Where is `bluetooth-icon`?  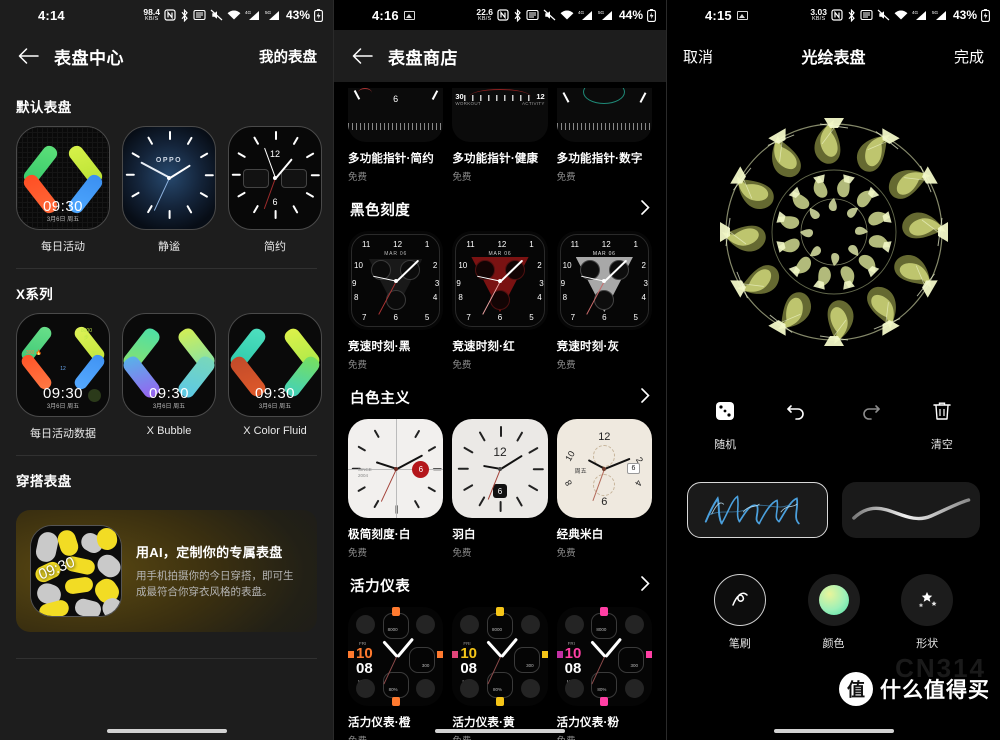 bluetooth-icon is located at coordinates (184, 15).